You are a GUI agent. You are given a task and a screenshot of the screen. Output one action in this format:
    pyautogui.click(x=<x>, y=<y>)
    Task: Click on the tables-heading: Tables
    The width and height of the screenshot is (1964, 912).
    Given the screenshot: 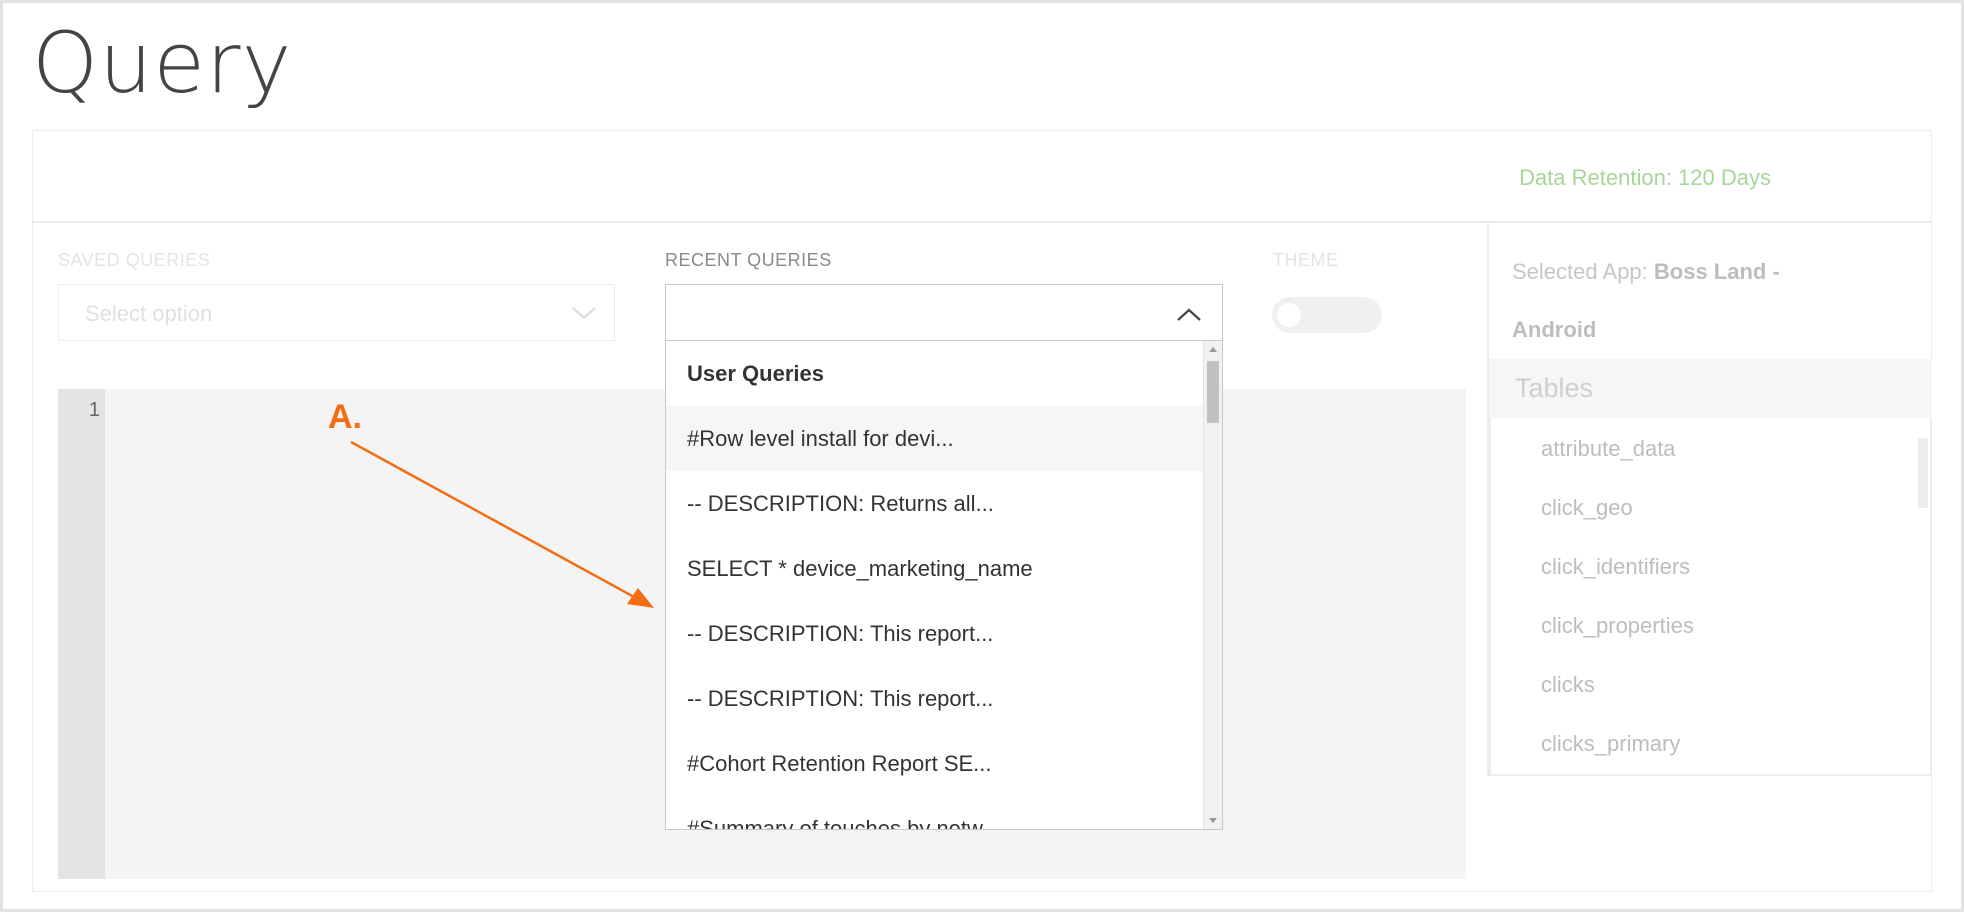 What is the action you would take?
    pyautogui.click(x=1710, y=388)
    